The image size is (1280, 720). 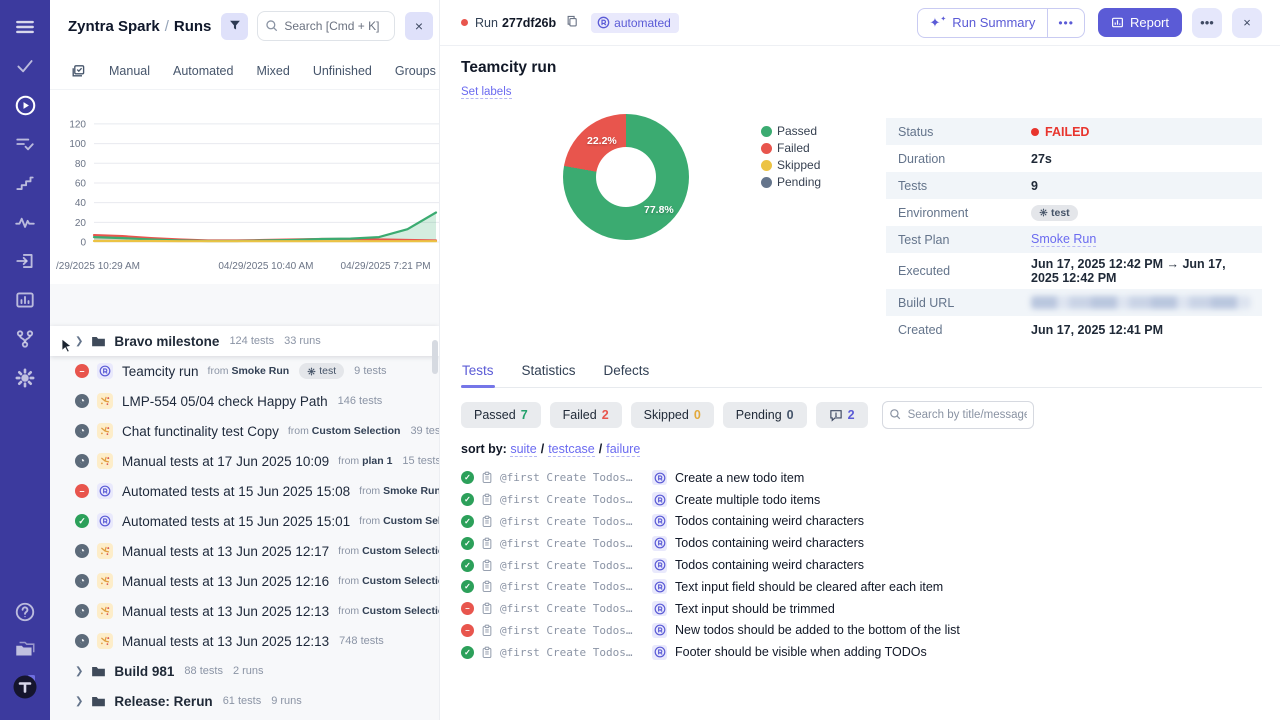 I want to click on run-summary-more-button: •••, so click(x=1065, y=22).